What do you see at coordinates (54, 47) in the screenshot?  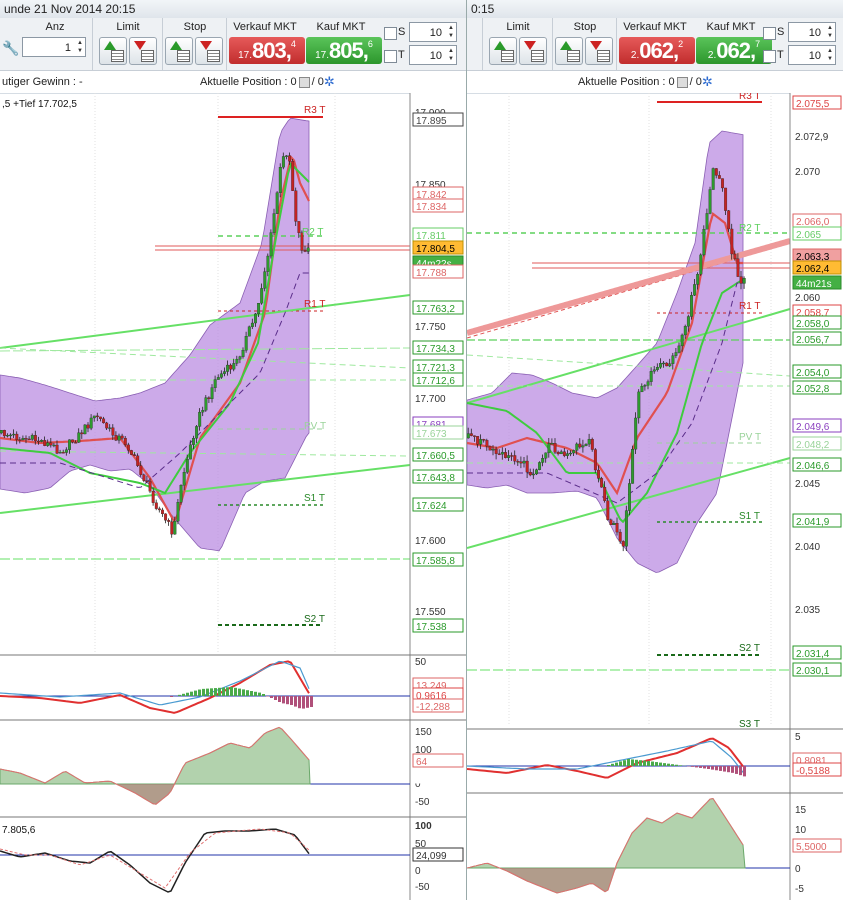 I see `quantity-stepper: 1` at bounding box center [54, 47].